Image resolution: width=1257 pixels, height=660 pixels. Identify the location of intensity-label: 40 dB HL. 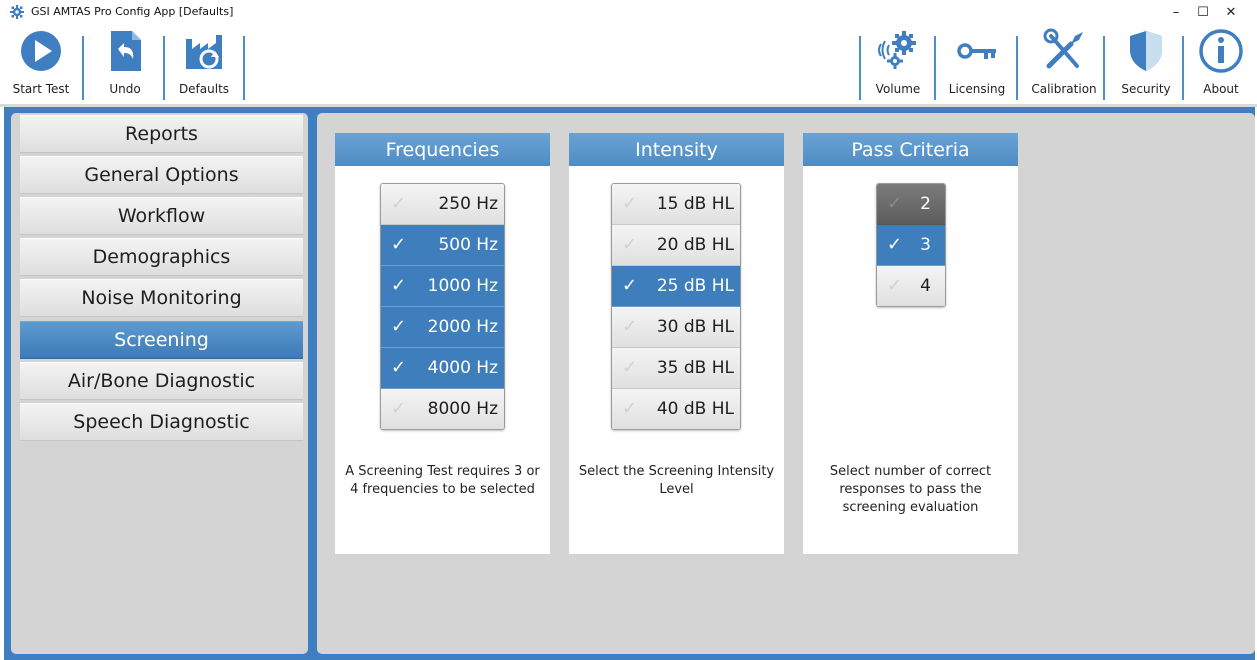
(695, 409).